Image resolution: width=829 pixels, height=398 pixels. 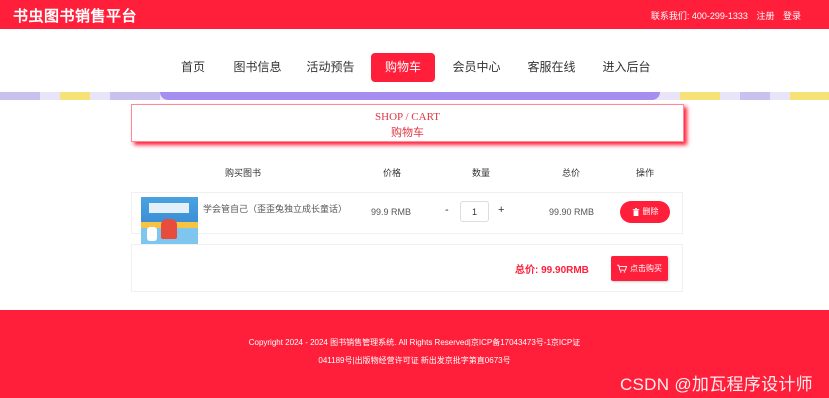 I want to click on register-link: 注册, so click(x=765, y=16).